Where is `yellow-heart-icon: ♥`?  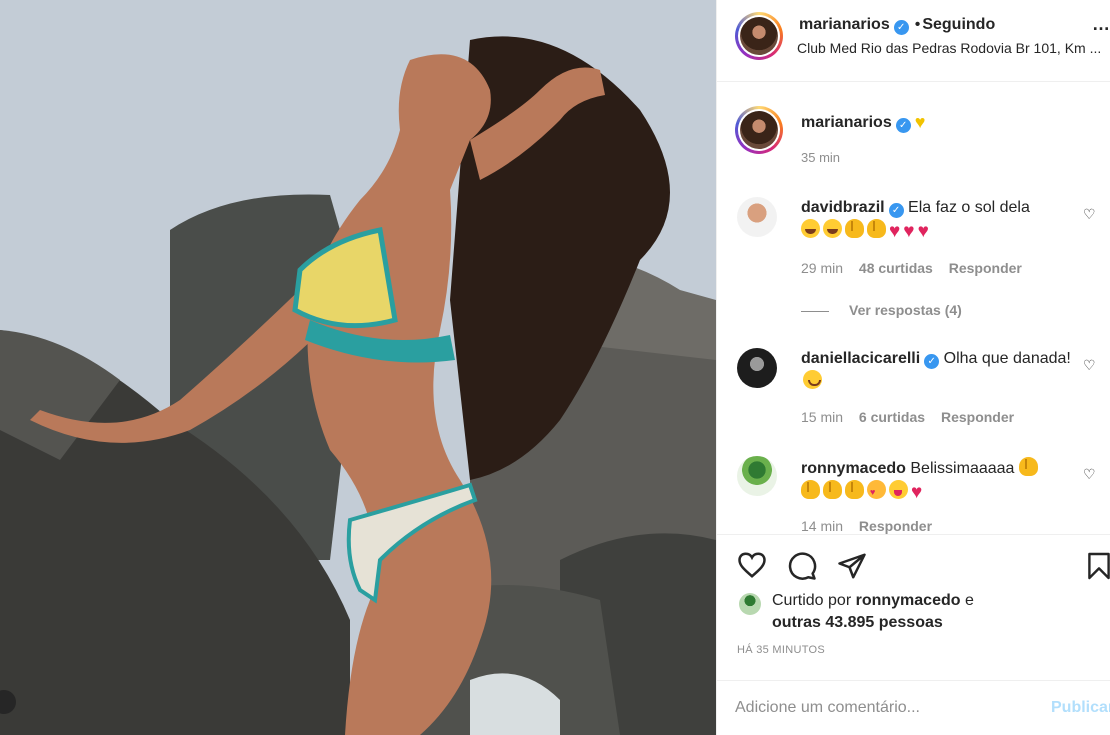
yellow-heart-icon: ♥ is located at coordinates (920, 122).